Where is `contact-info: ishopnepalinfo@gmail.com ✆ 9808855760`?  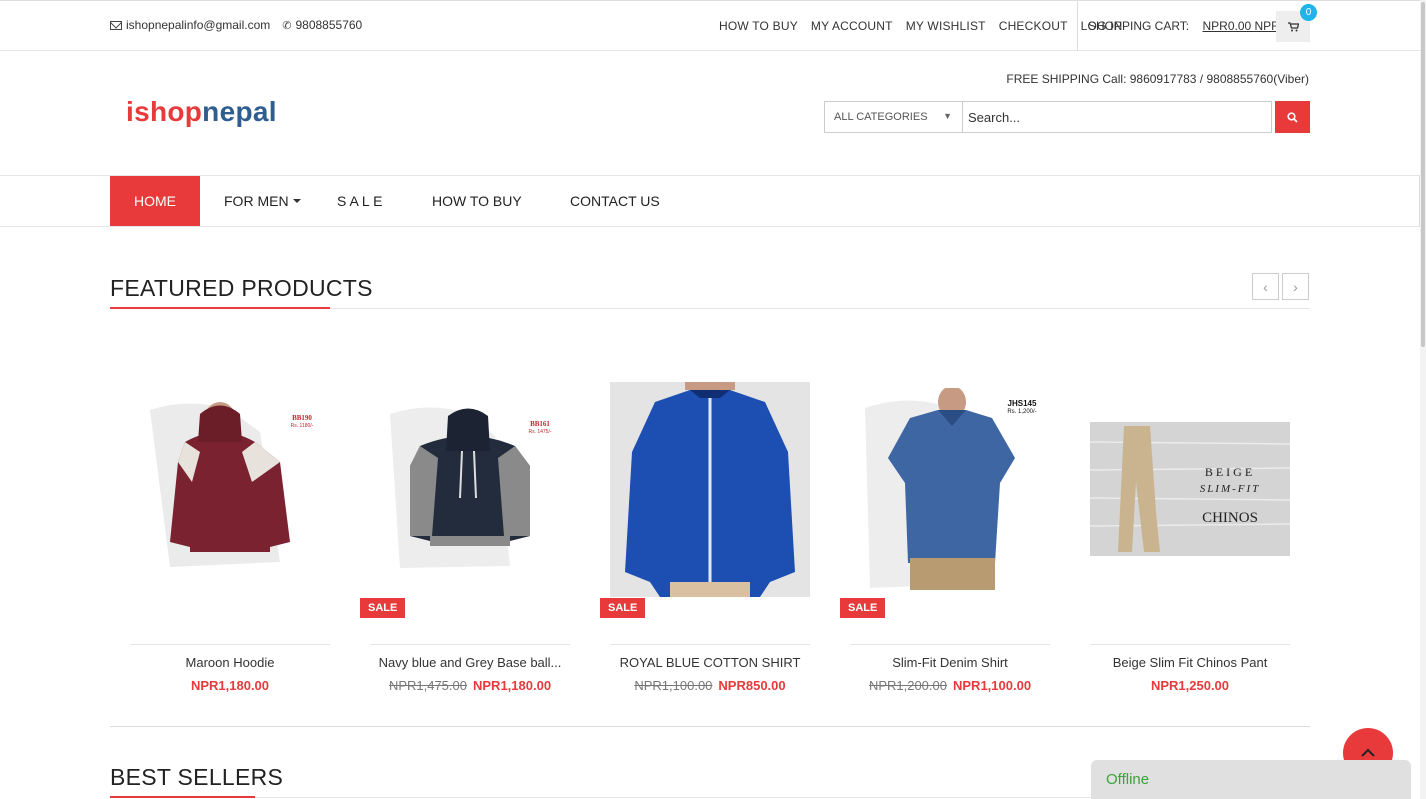
contact-info: ishopnepalinfo@gmail.com ✆ 9808855760 is located at coordinates (236, 25).